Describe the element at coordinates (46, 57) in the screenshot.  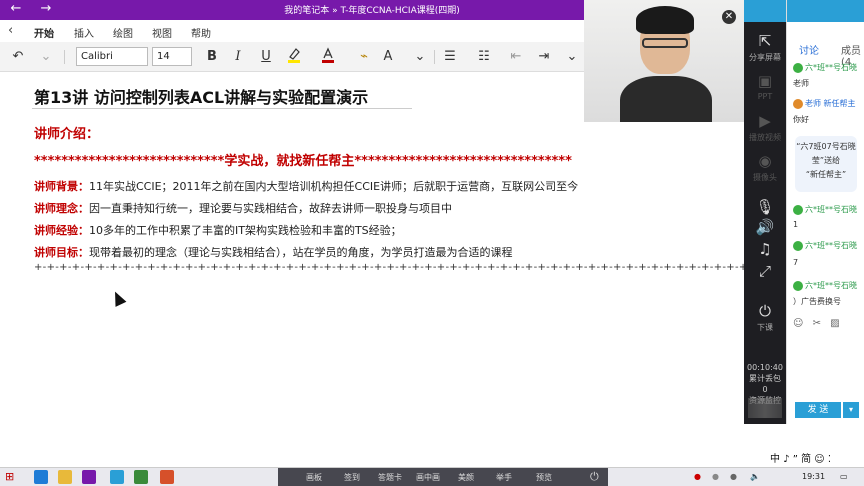
I see `redo-icon: ⌄` at that location.